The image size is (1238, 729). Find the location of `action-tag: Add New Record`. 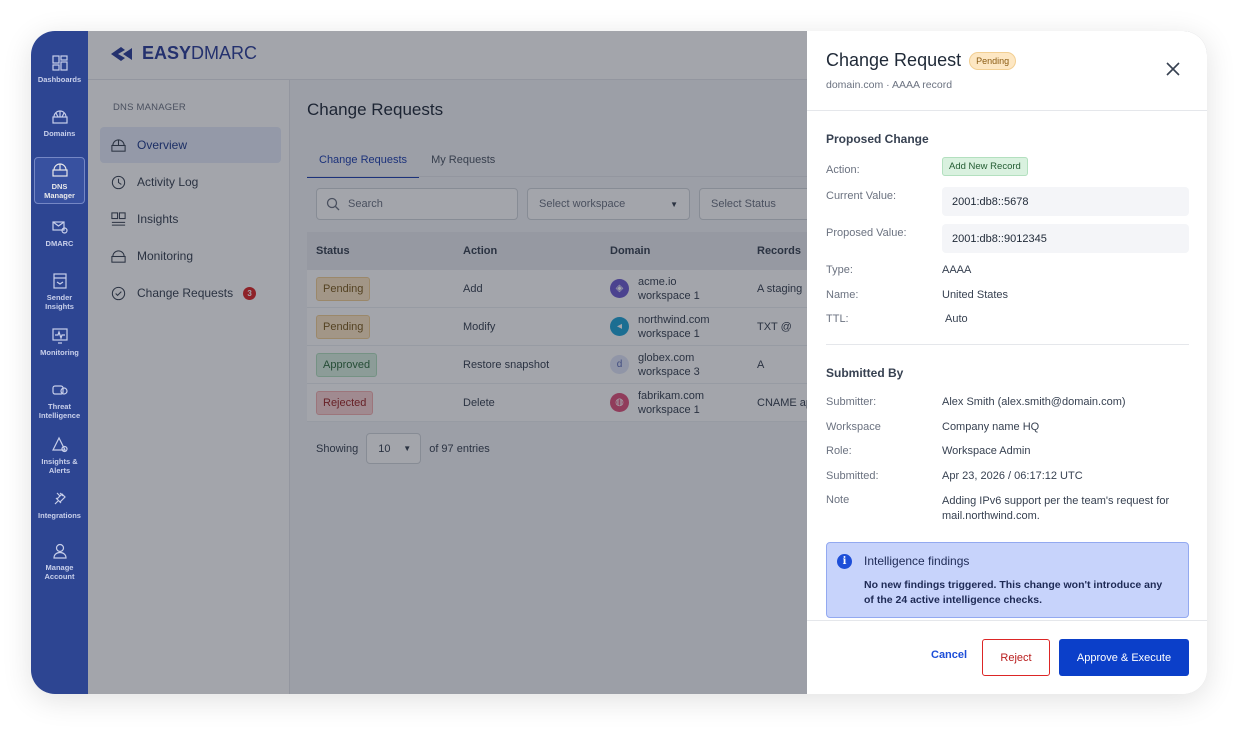

action-tag: Add New Record is located at coordinates (985, 166).